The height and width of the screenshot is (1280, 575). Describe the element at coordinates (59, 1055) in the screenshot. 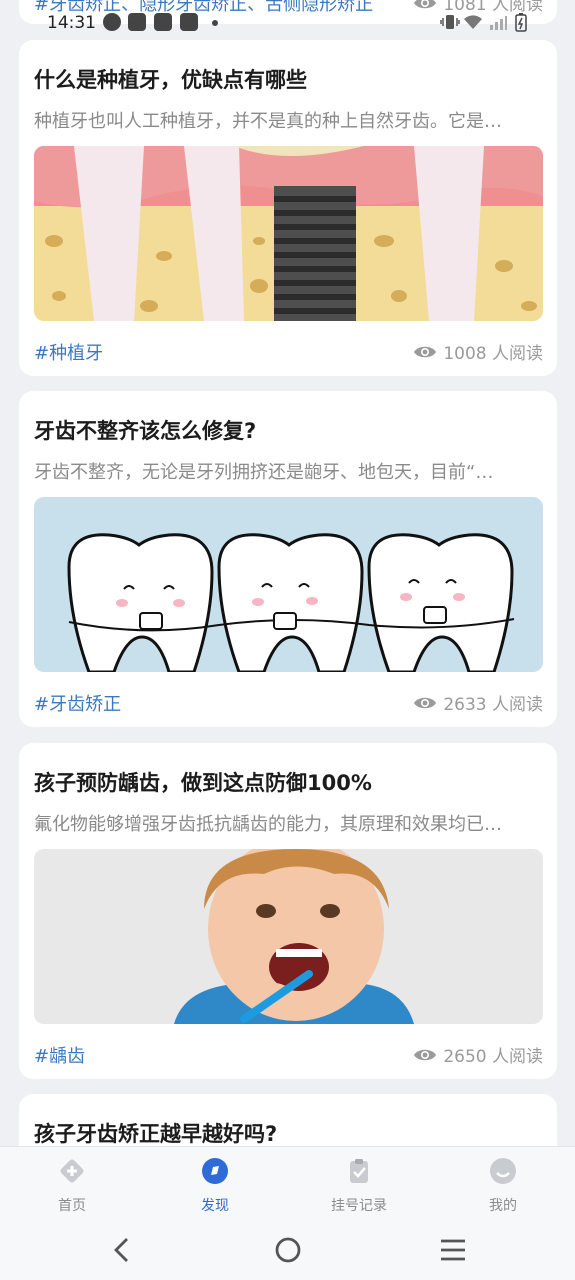

I see `article-tag: #龋齿` at that location.